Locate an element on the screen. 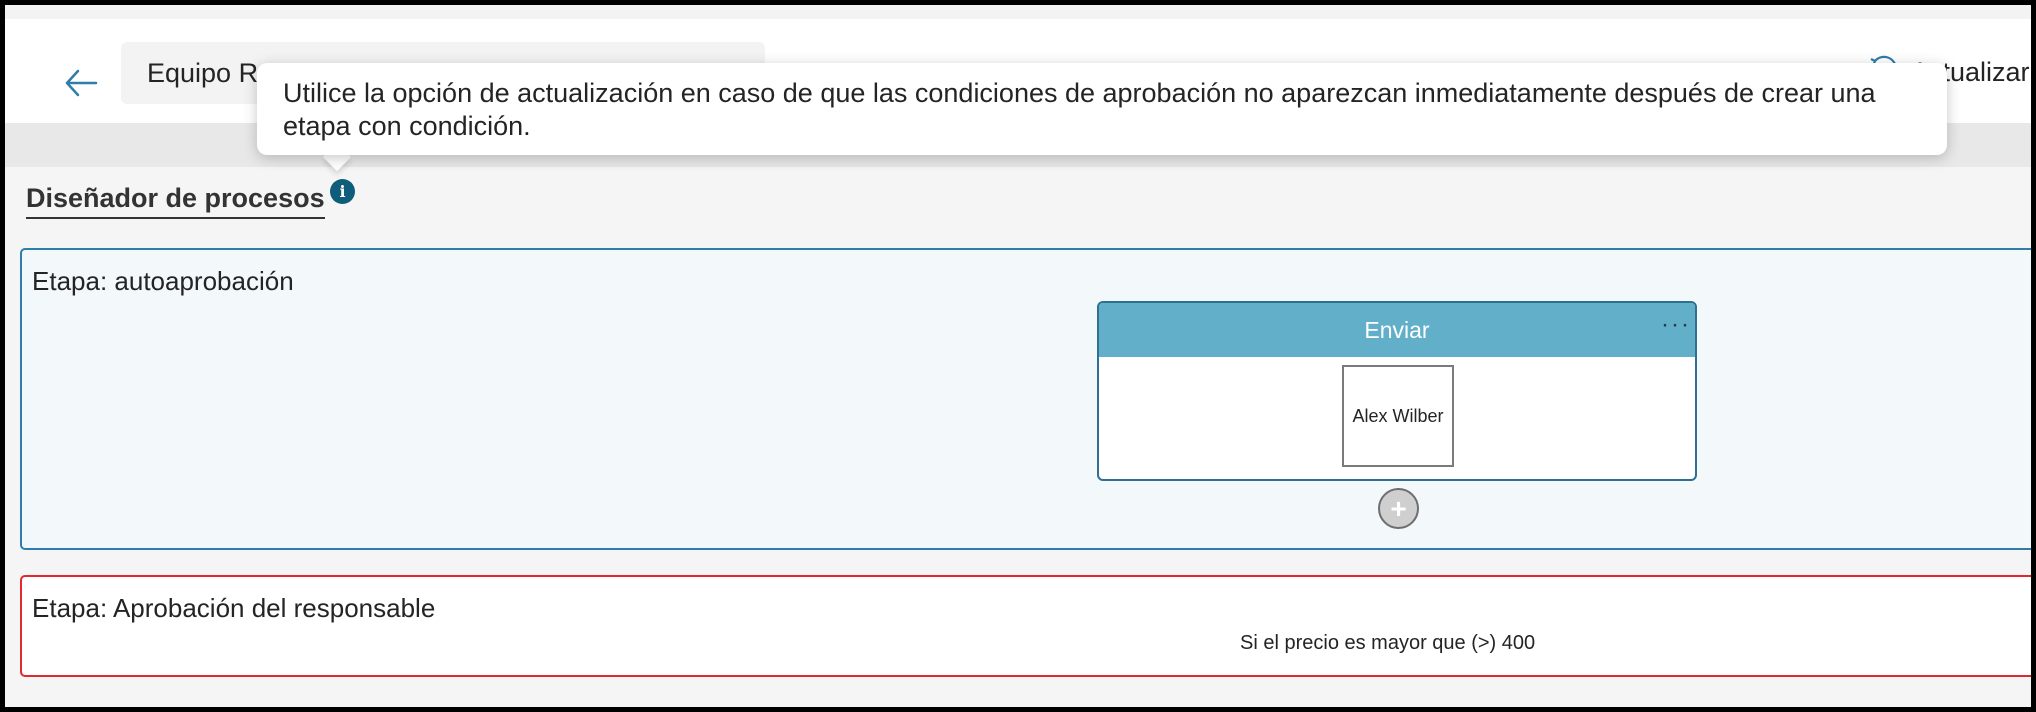 This screenshot has width=2036, height=712. stage-condition: Si el precio es mayor que (>) 400 is located at coordinates (1388, 643).